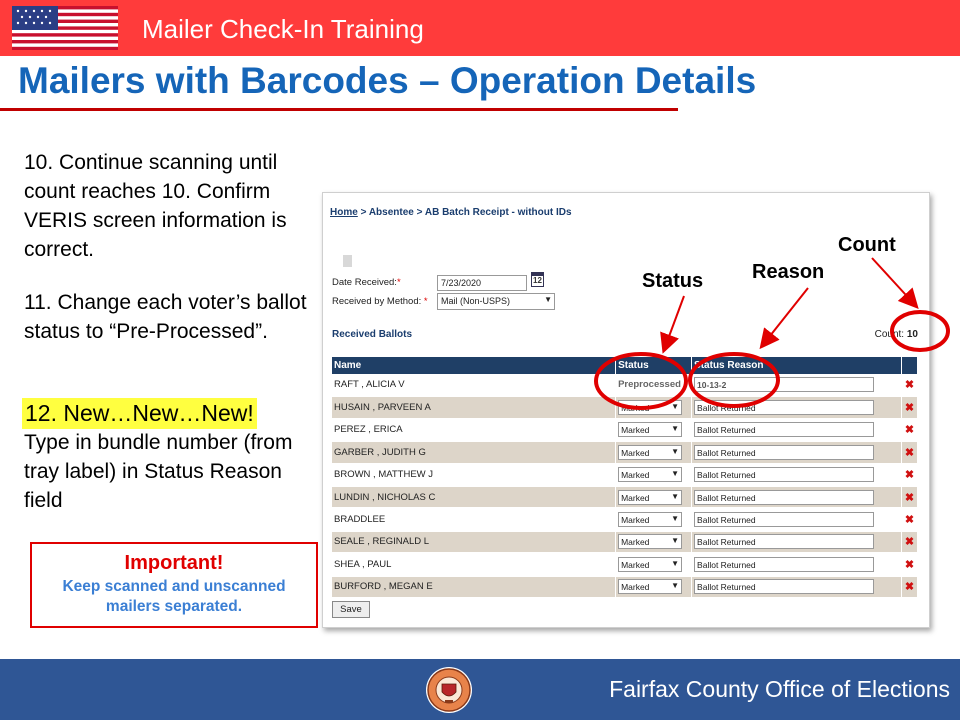 The image size is (960, 720). Describe the element at coordinates (449, 690) in the screenshot. I see `county-seal-icon` at that location.